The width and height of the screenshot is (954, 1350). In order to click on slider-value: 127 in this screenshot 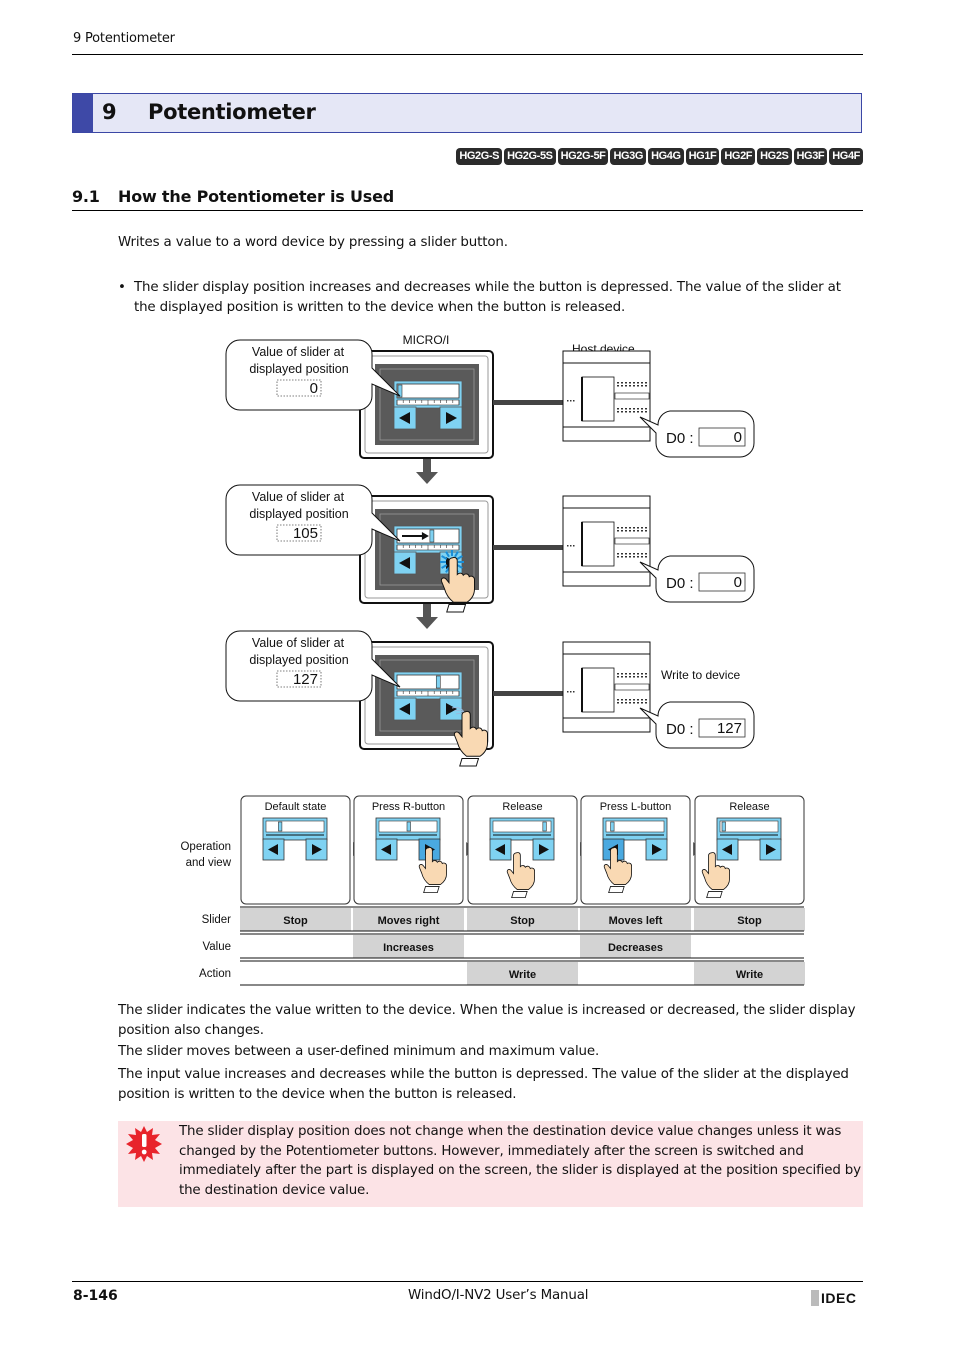, I will do `click(305, 679)`.